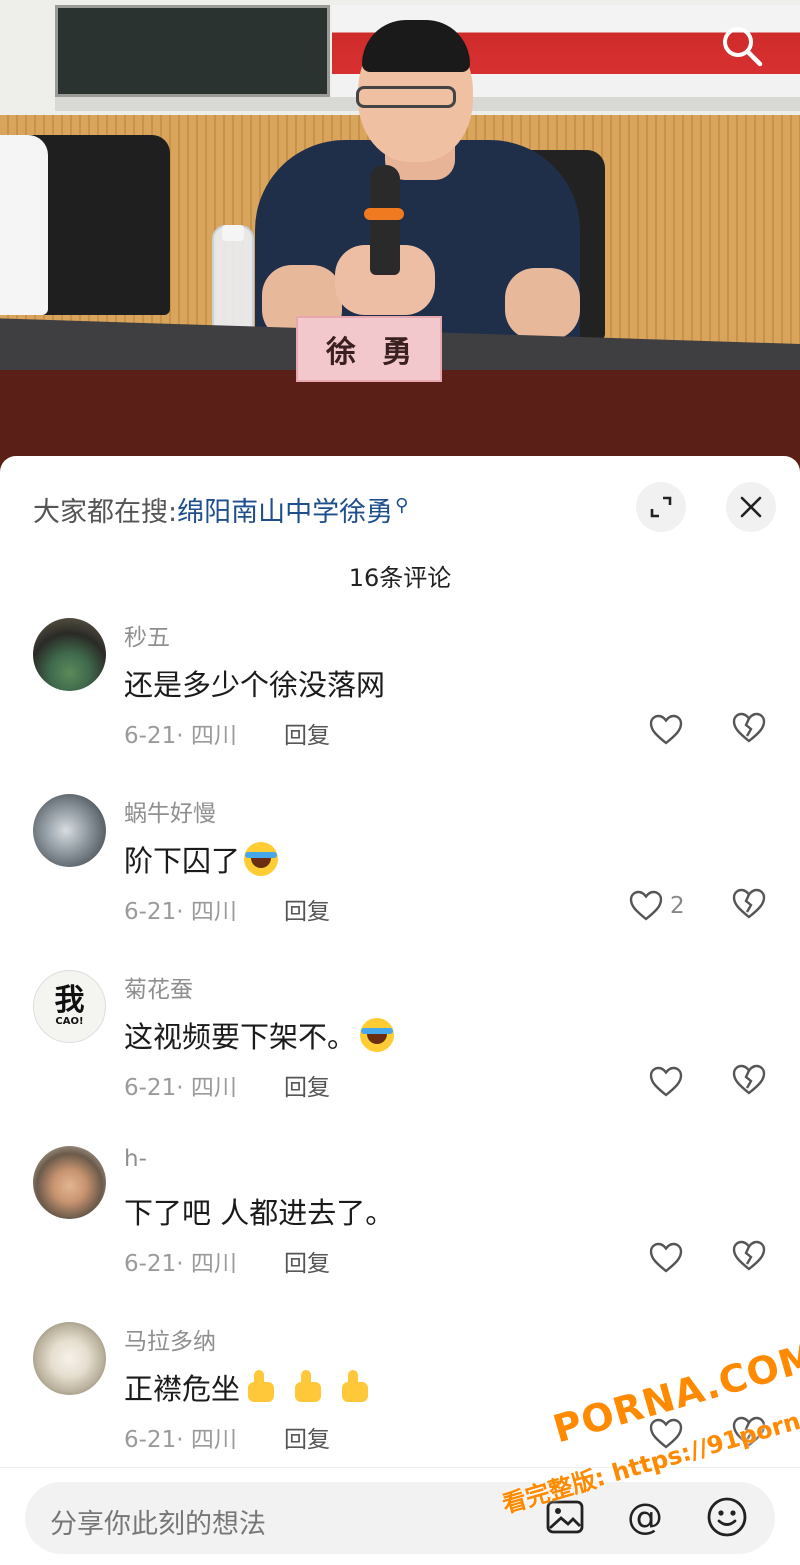  What do you see at coordinates (69, 1000) in the screenshot?
I see `avatar-glyph: 我` at bounding box center [69, 1000].